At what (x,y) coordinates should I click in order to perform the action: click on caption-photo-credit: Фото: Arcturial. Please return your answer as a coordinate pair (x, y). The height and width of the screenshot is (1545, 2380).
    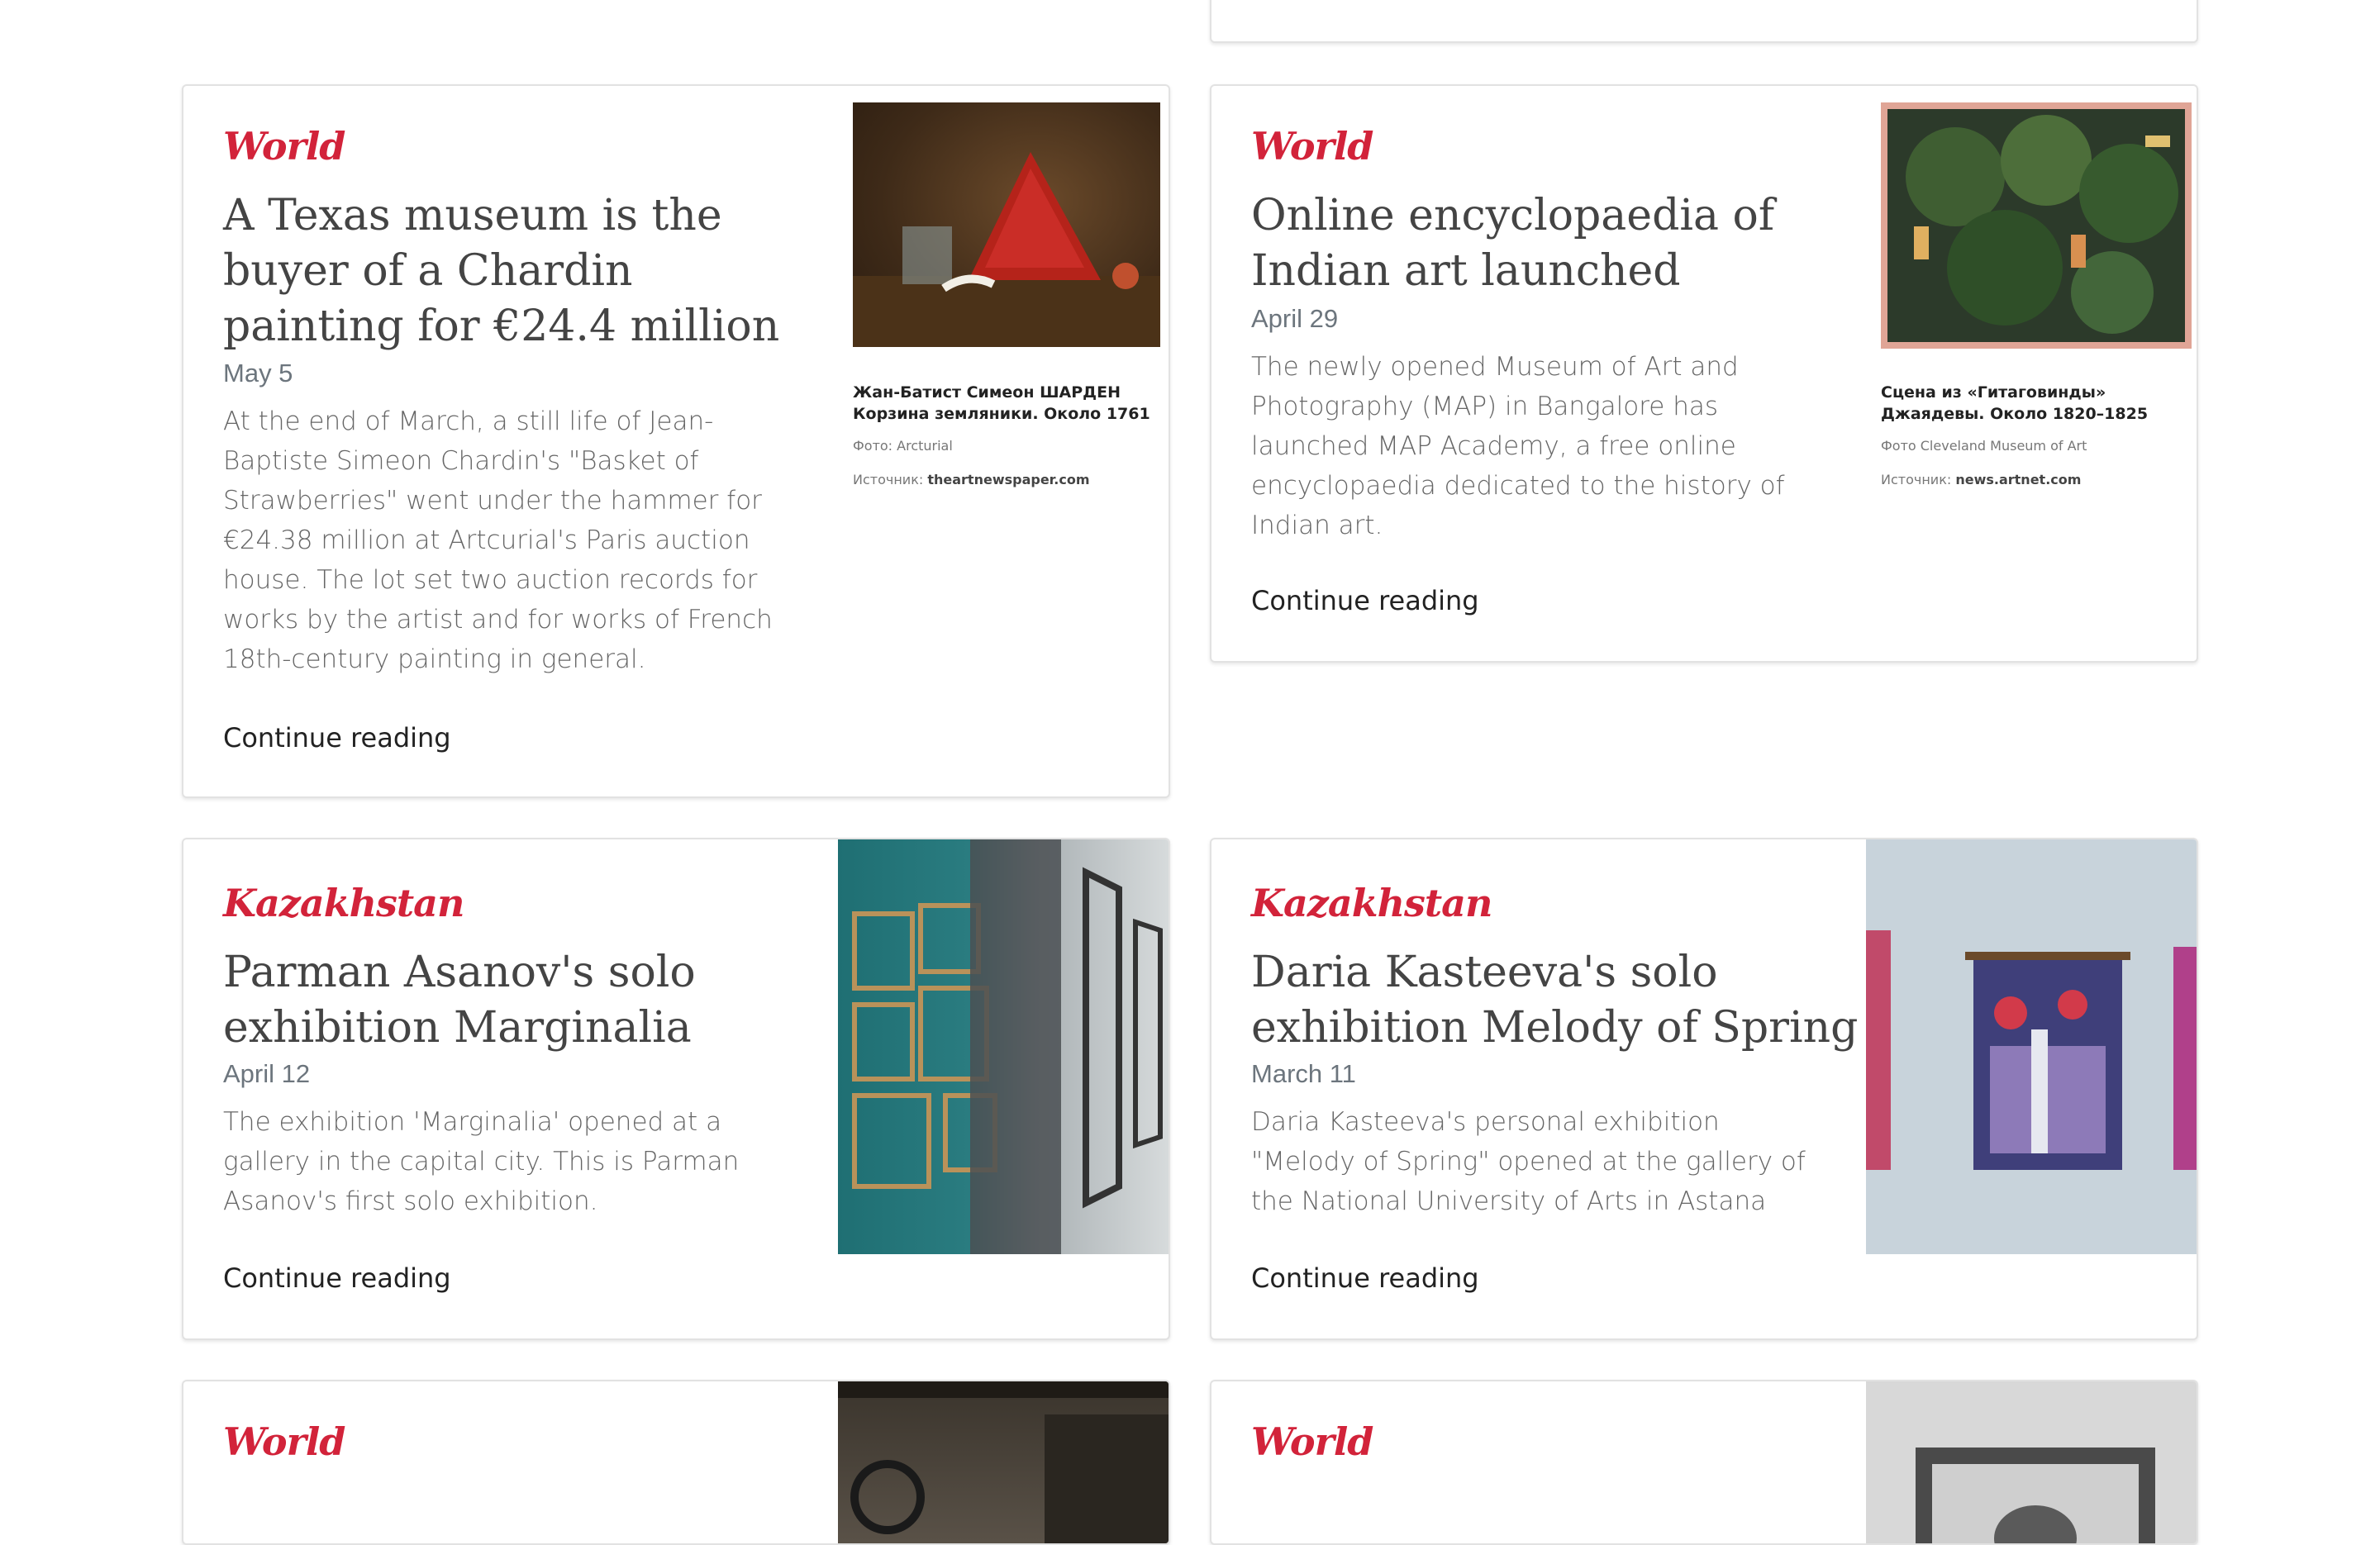
    Looking at the image, I should click on (903, 446).